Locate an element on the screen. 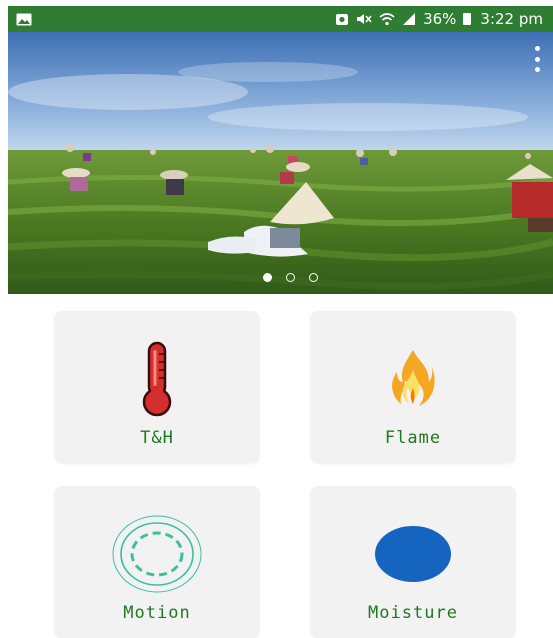 The image size is (553, 638). carousel-indicators is located at coordinates (280, 277).